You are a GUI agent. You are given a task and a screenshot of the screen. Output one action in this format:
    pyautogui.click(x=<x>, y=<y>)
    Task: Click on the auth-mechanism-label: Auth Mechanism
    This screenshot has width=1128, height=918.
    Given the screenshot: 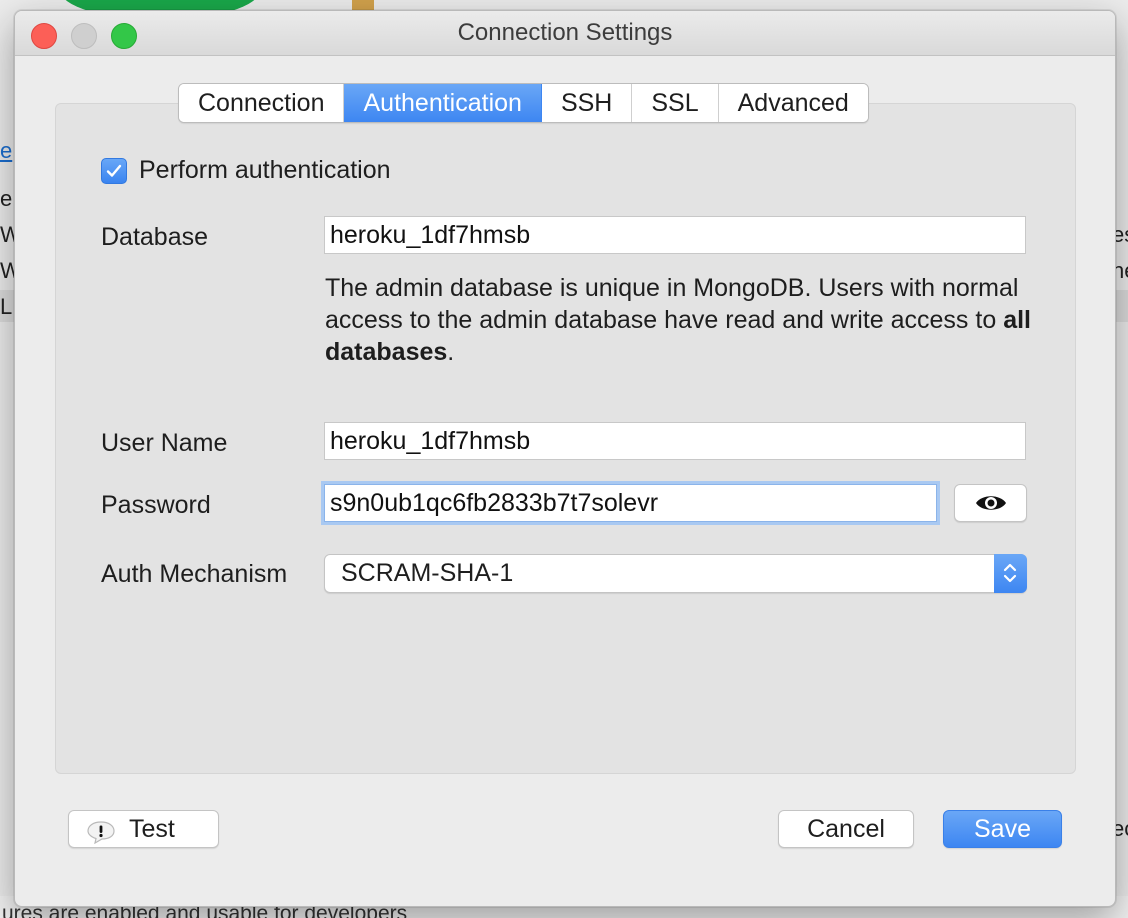 What is the action you would take?
    pyautogui.click(x=194, y=574)
    